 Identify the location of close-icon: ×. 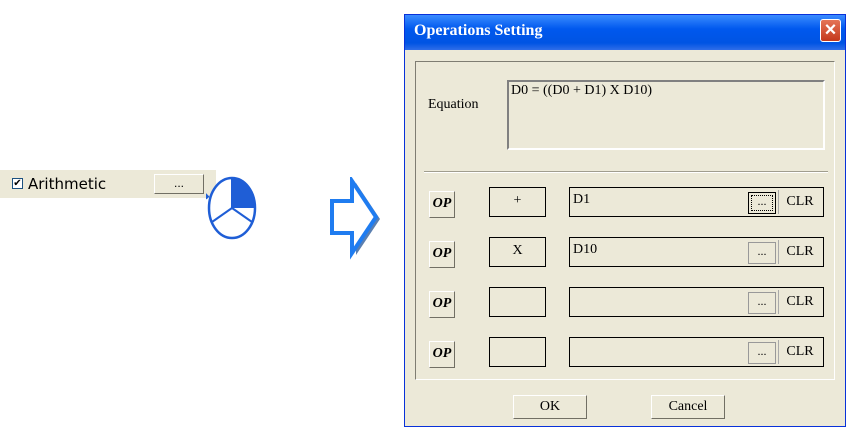
(830, 30).